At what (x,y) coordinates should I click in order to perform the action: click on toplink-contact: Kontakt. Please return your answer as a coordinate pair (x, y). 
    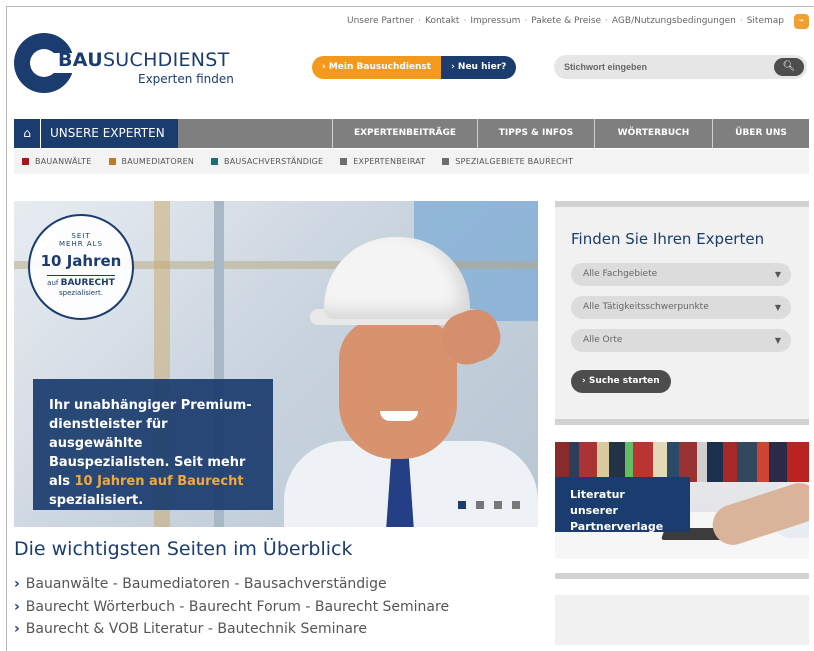
    Looking at the image, I should click on (442, 21).